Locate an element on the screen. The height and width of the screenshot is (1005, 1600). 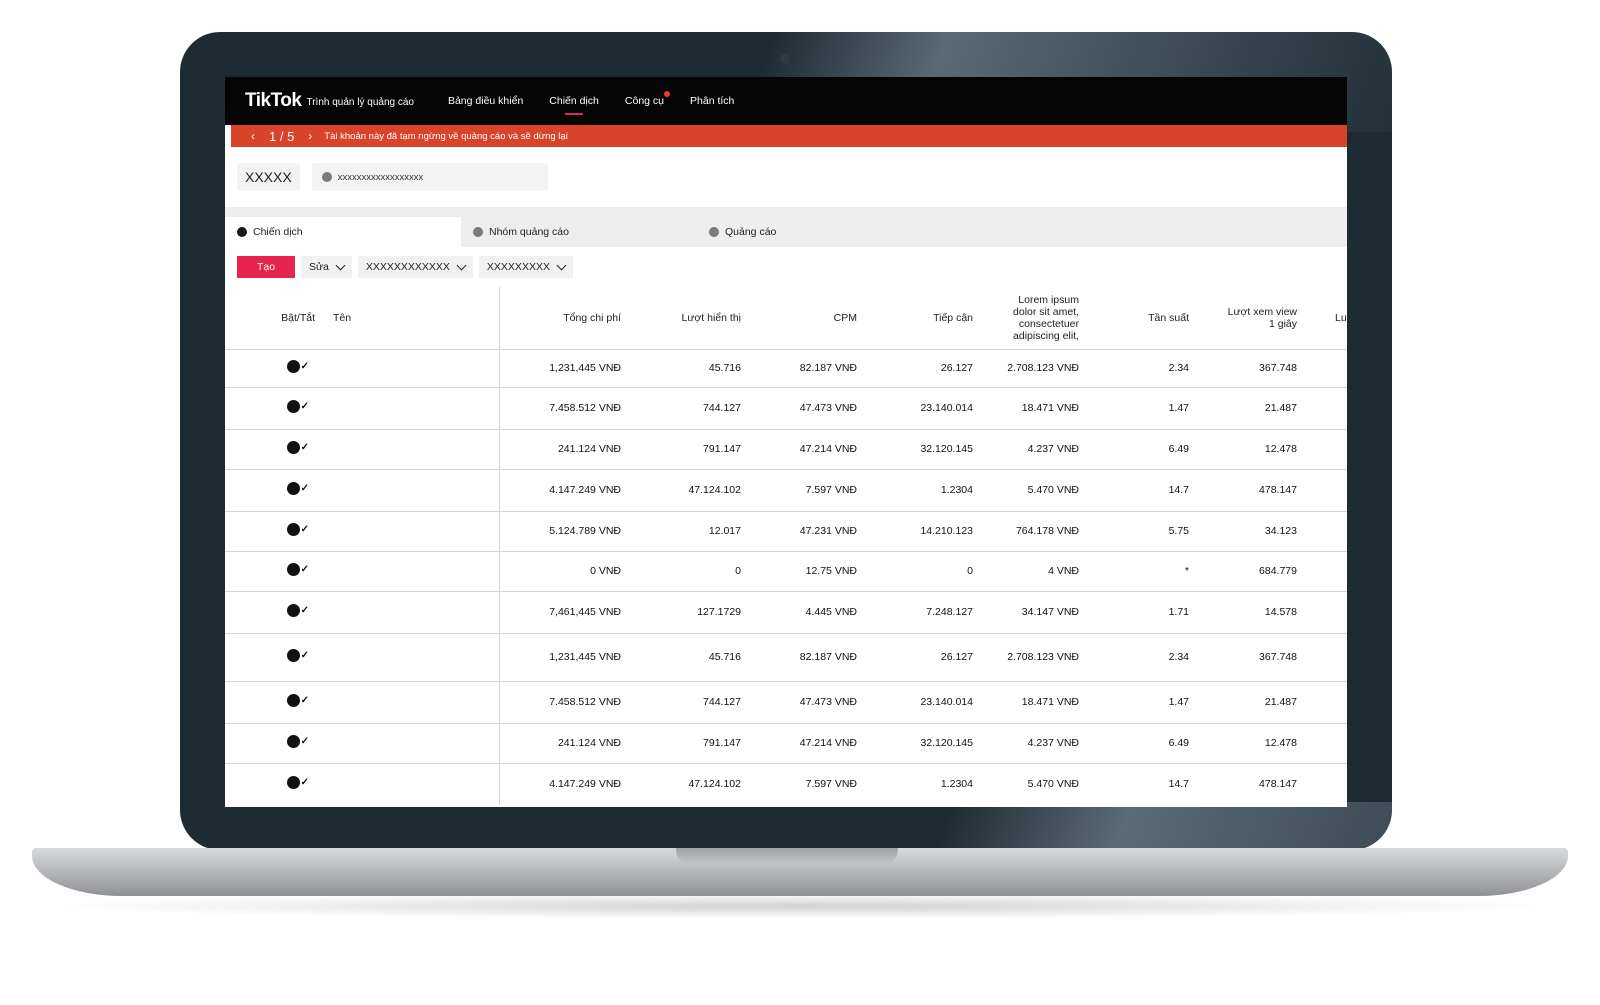
nav-dashboard: Bảng điều khiển is located at coordinates (485, 101).